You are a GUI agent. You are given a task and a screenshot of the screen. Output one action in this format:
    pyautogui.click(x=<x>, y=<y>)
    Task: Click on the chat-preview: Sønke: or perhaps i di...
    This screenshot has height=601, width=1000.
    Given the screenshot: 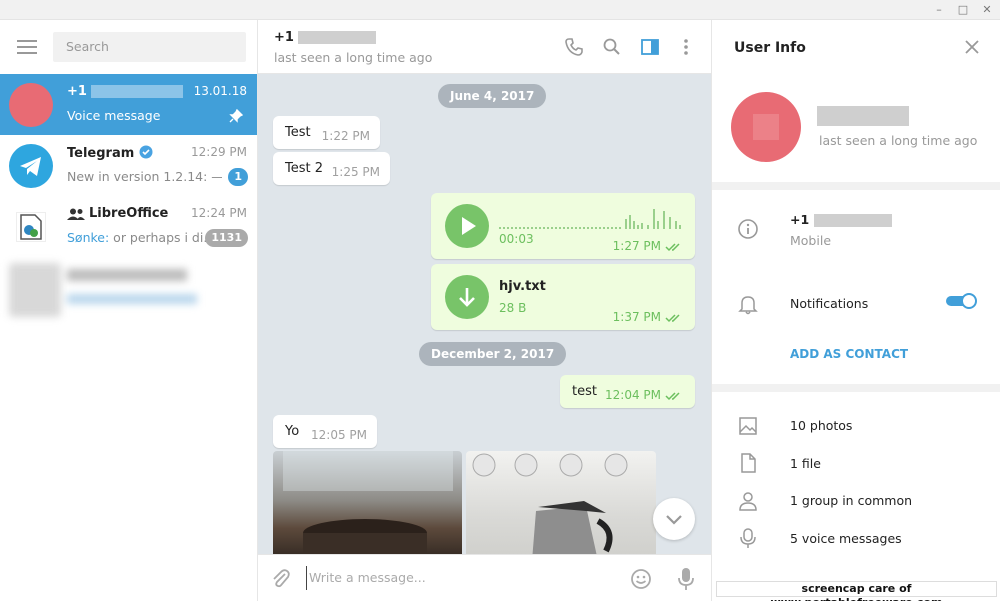 What is the action you would take?
    pyautogui.click(x=137, y=237)
    